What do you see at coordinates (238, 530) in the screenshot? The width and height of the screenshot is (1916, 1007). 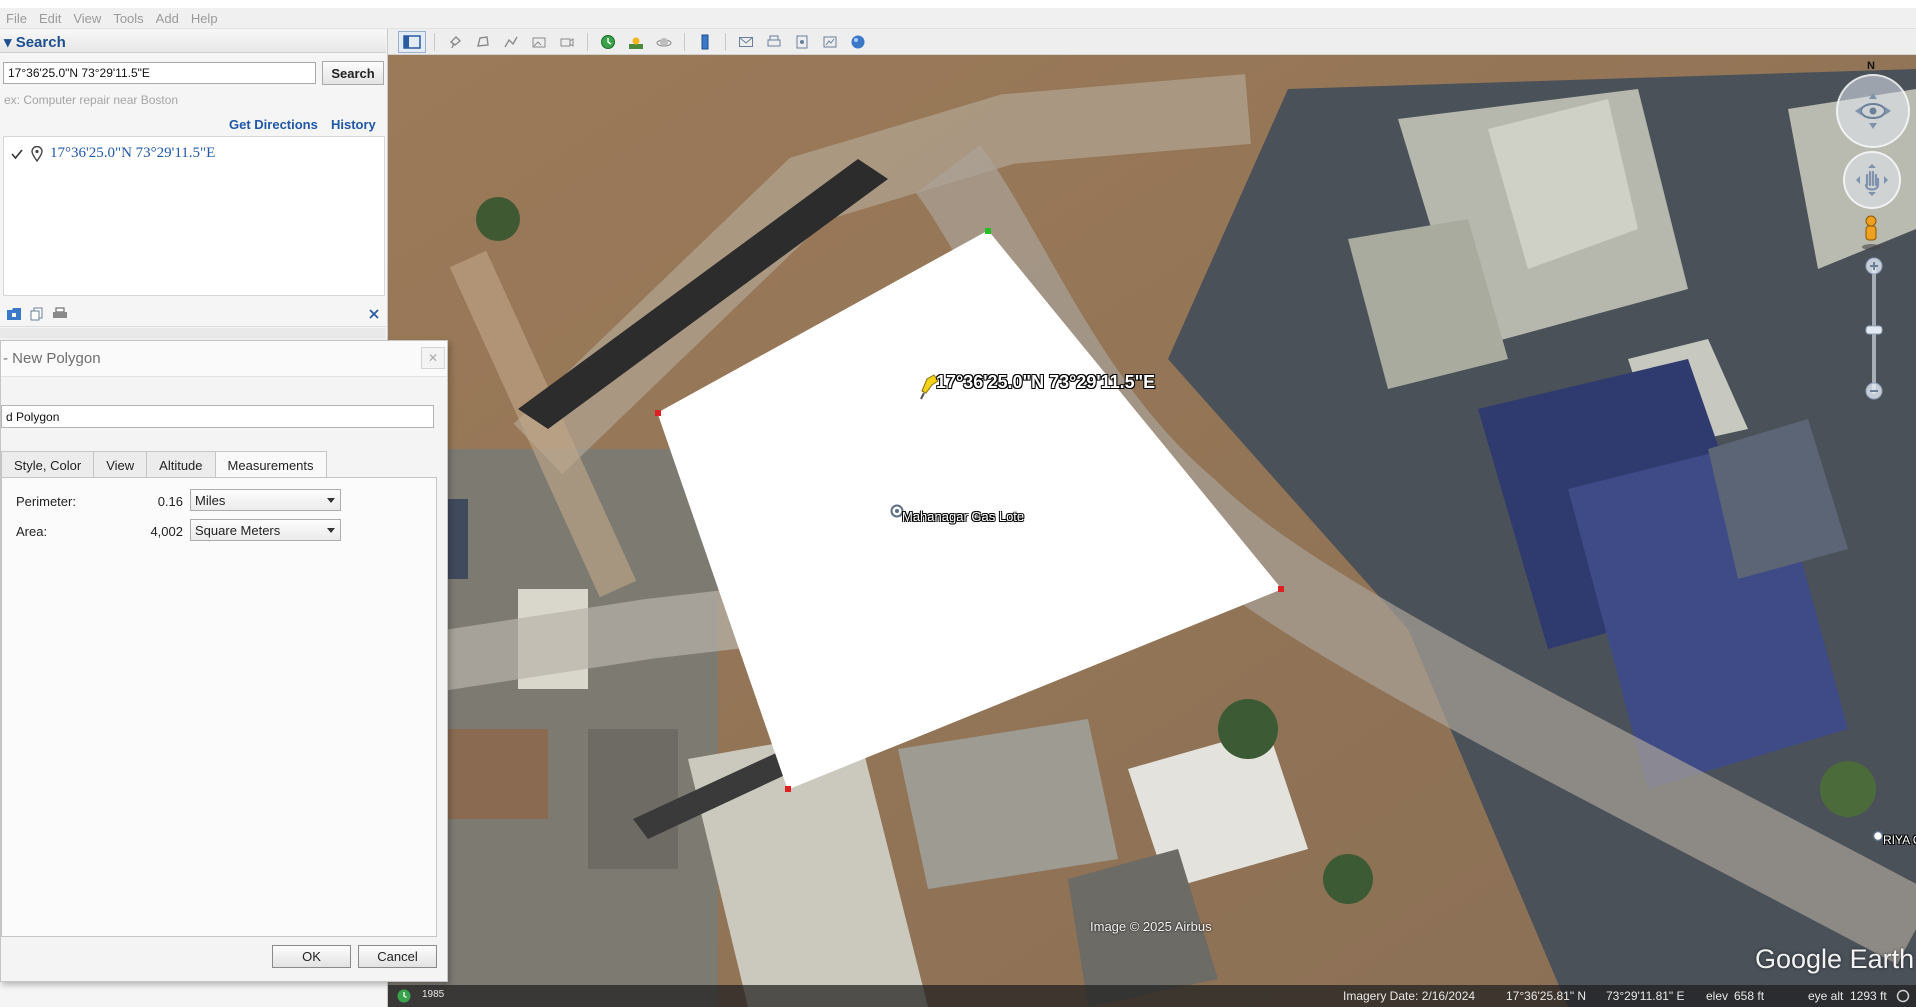 I see `area-unit-value: Square Meters` at bounding box center [238, 530].